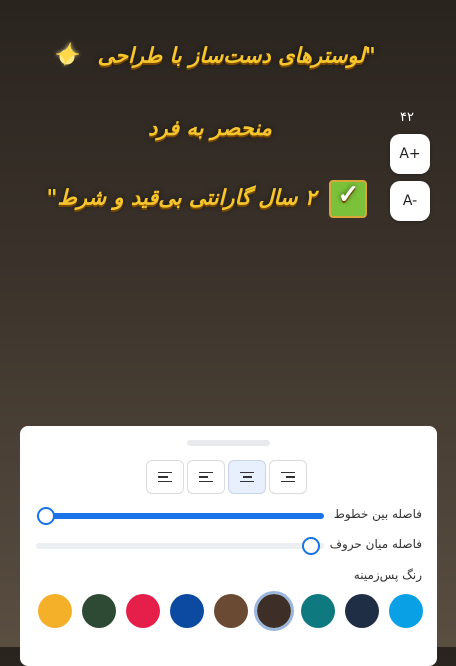 This screenshot has width=456, height=666. I want to click on align-center-icon, so click(247, 477).